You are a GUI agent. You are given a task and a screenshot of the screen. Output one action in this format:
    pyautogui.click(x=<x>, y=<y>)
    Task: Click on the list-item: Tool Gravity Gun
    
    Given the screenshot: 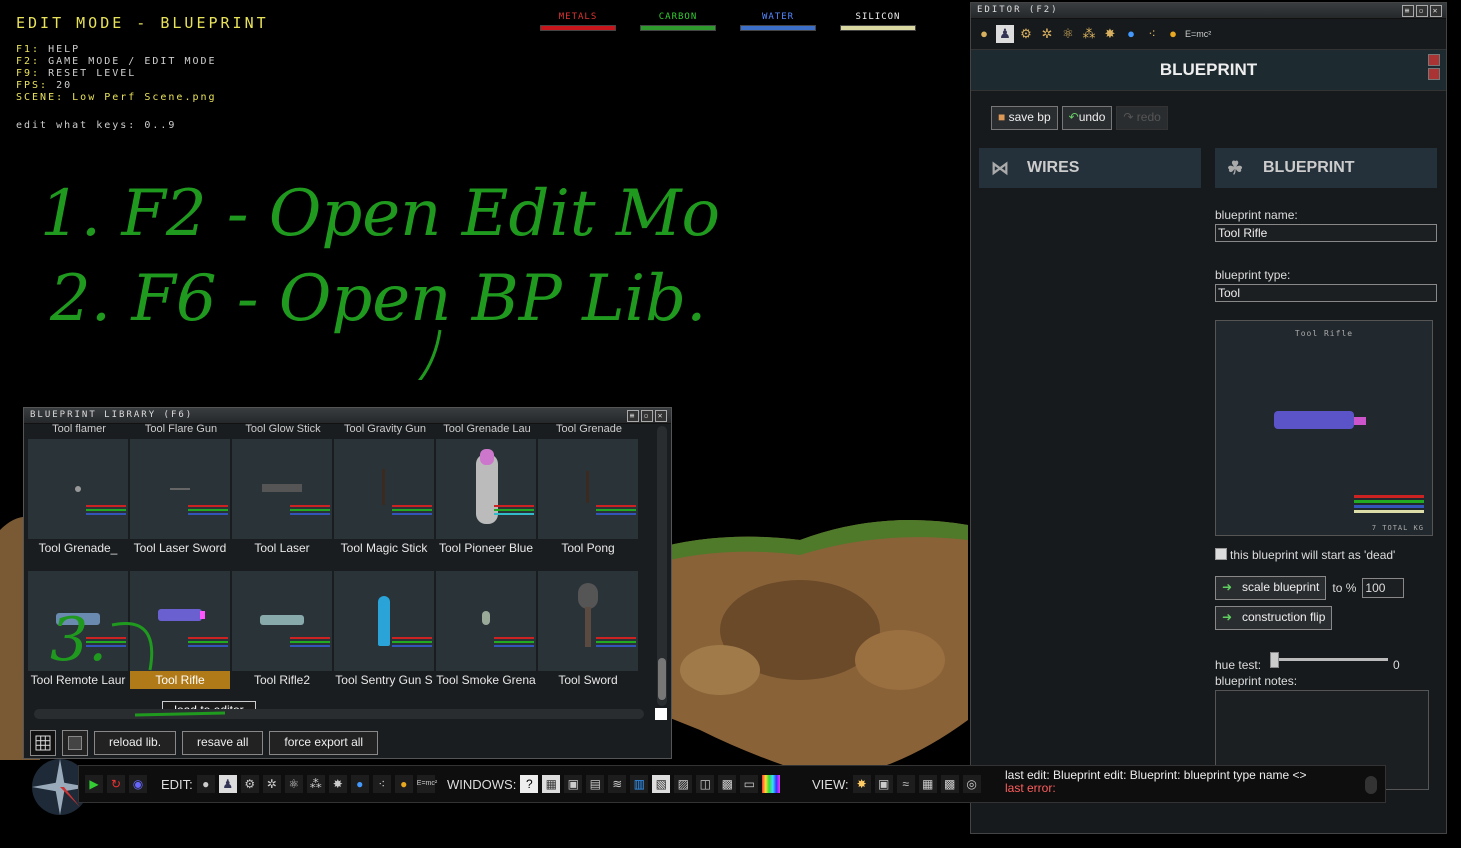 What is the action you would take?
    pyautogui.click(x=385, y=430)
    